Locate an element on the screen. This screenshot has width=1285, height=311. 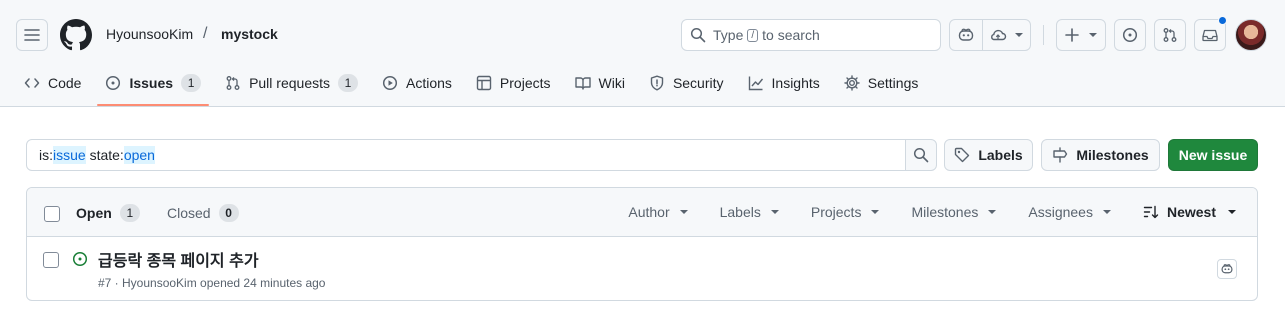
filter-qualifier-value: open is located at coordinates (139, 155).